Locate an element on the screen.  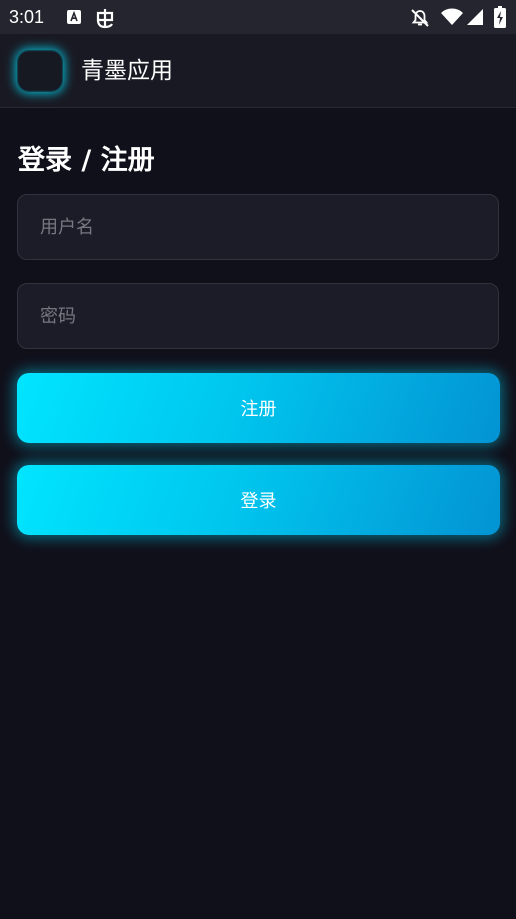
wifi-icon is located at coordinates (452, 16).